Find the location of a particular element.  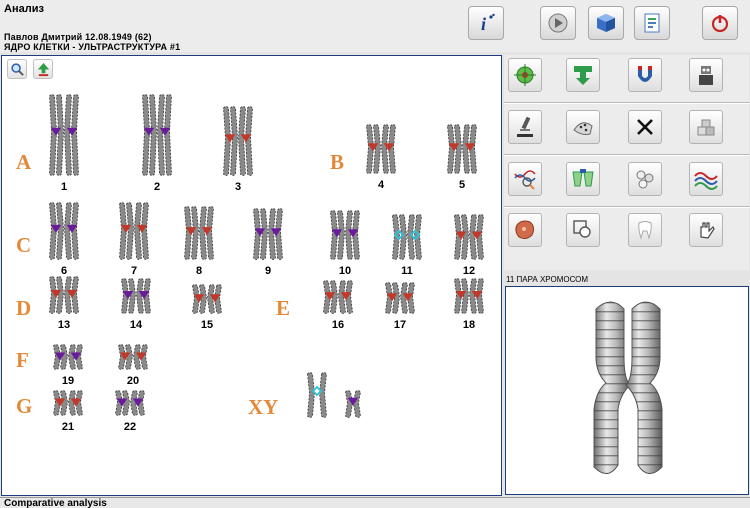

magnify-frame-icon is located at coordinates (582, 229).